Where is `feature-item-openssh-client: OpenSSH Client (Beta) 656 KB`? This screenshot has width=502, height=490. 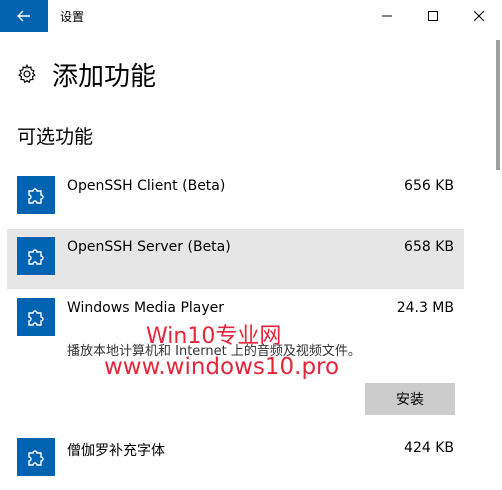 feature-item-openssh-client: OpenSSH Client (Beta) 656 KB is located at coordinates (235, 198).